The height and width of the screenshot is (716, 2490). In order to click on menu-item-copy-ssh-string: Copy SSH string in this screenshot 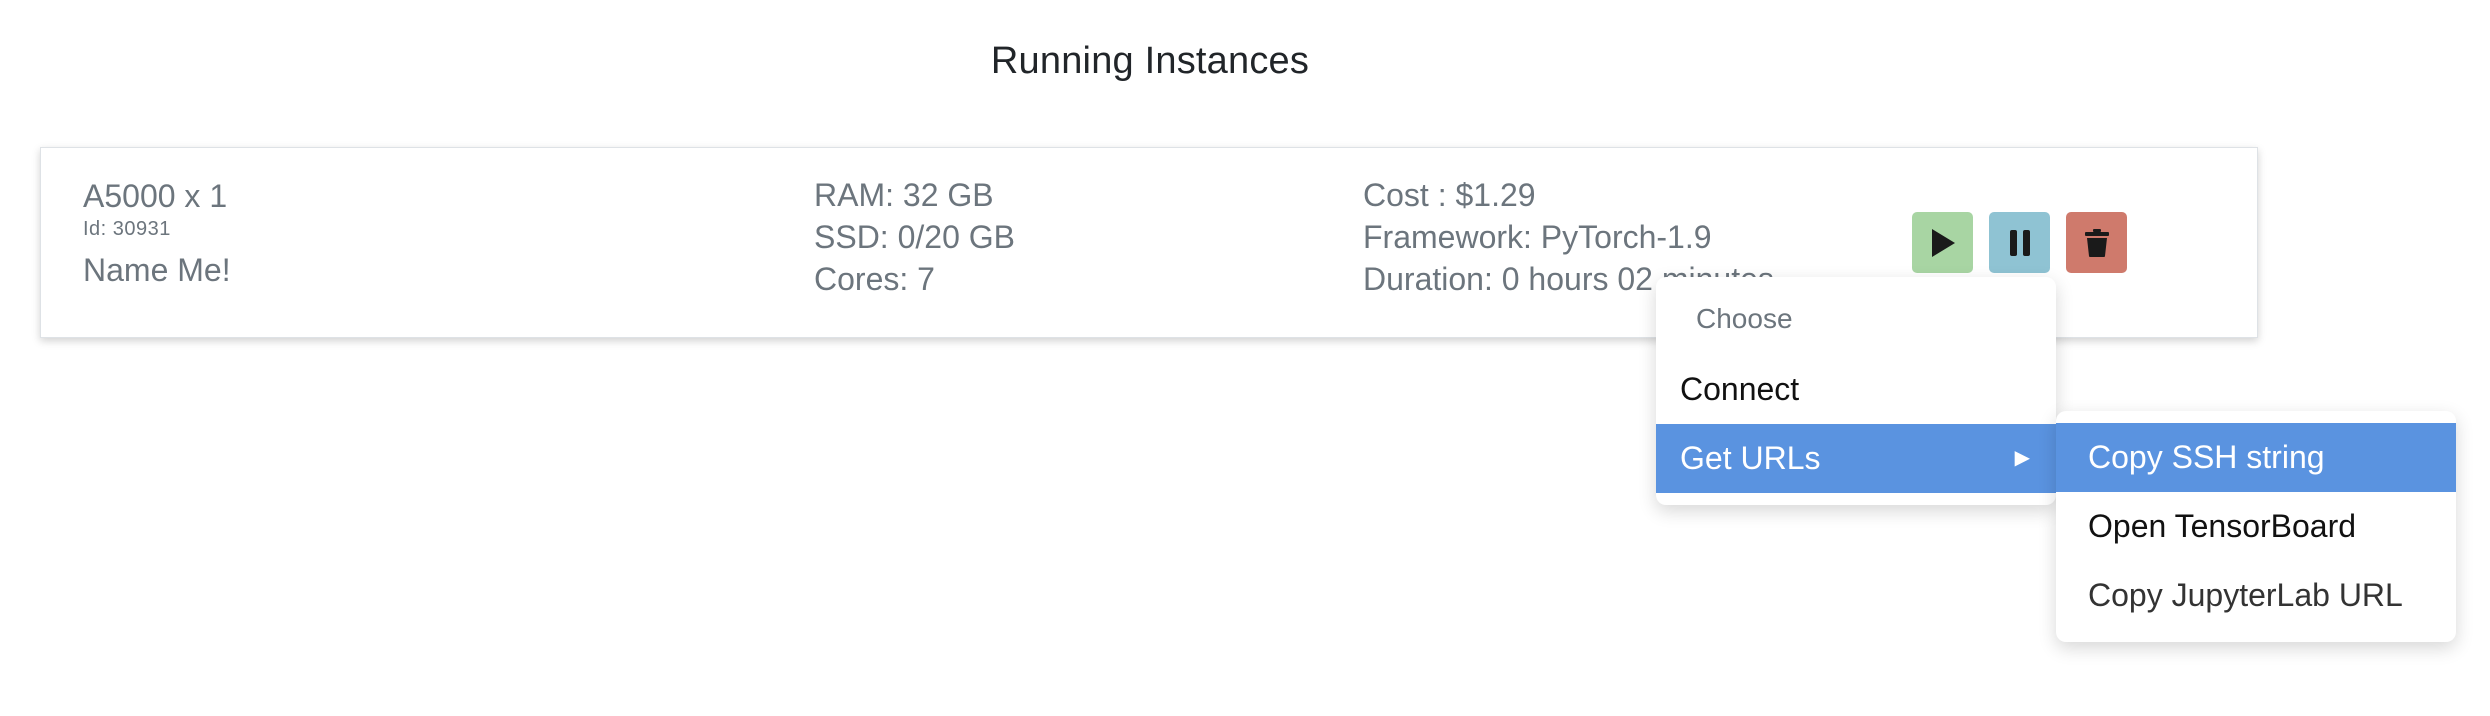, I will do `click(2256, 457)`.